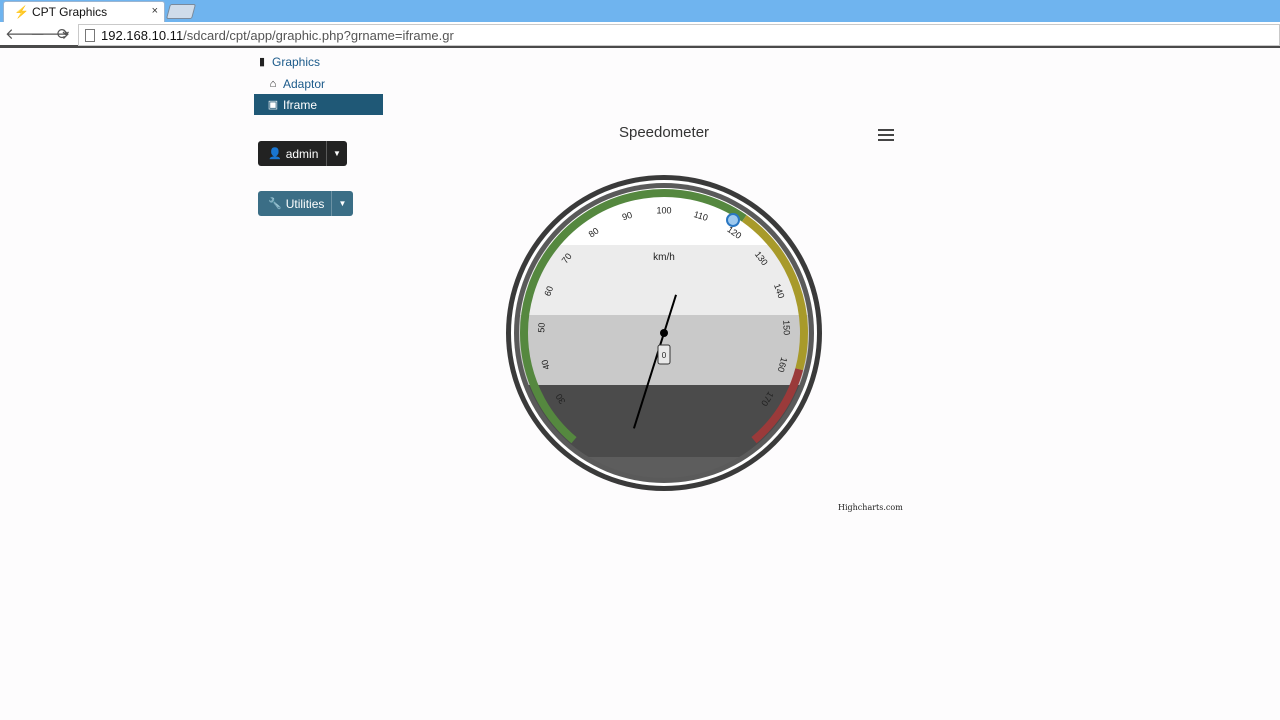 The image size is (1280, 720). I want to click on back-arrow-icon: 🡐, so click(25, 35).